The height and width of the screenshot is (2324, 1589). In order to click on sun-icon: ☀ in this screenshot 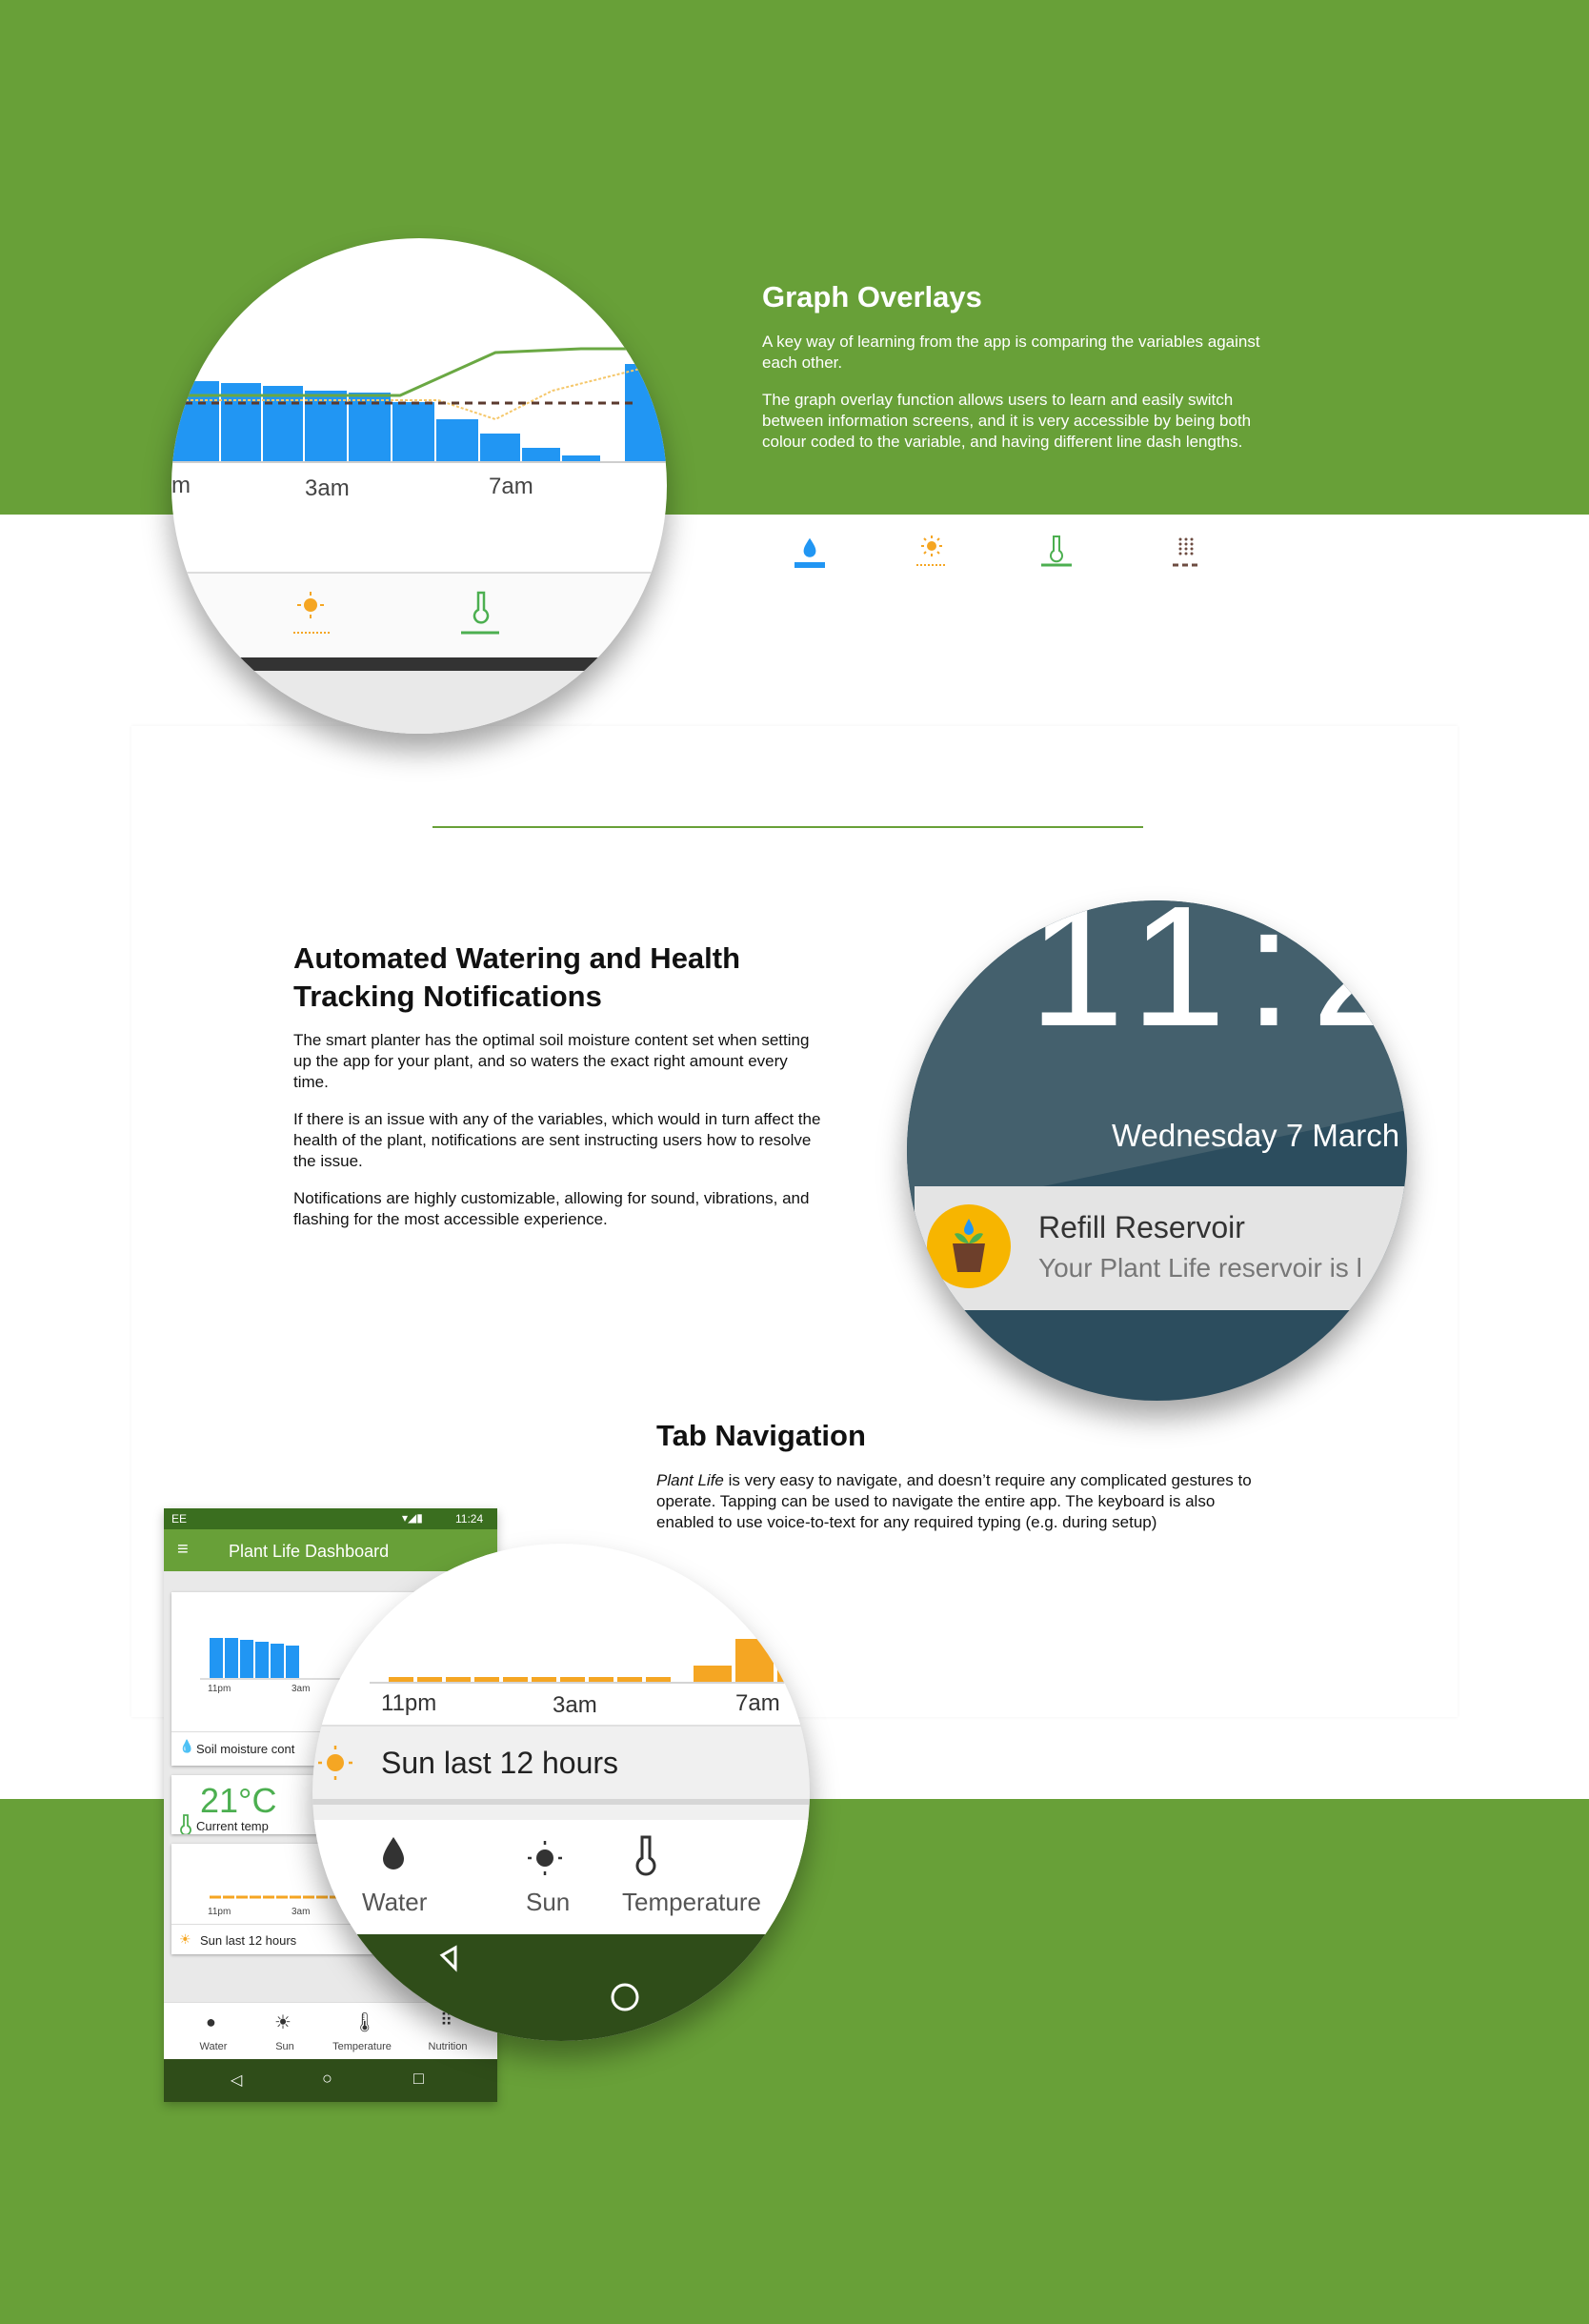, I will do `click(185, 1939)`.